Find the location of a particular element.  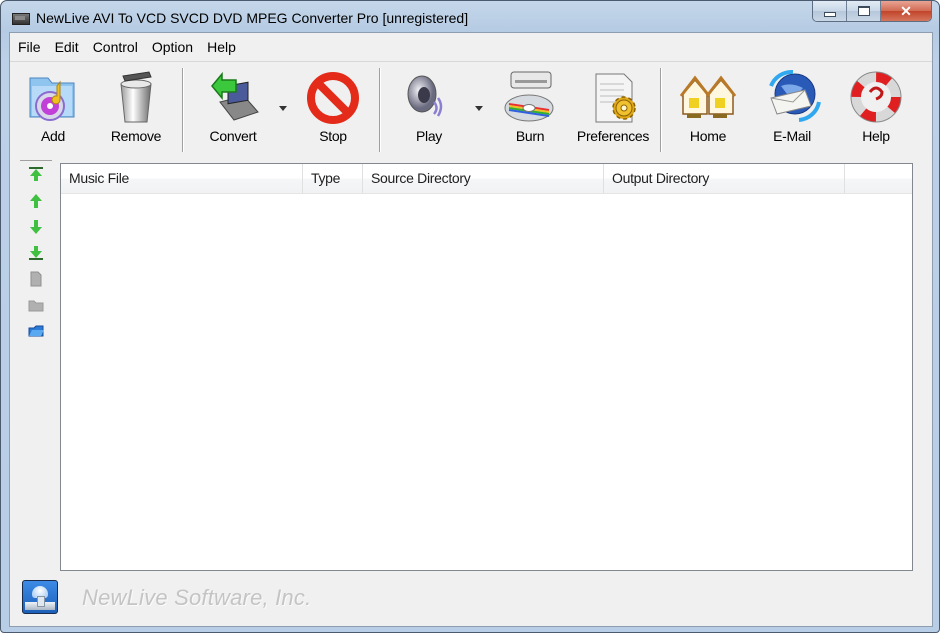

arrow-up-icon is located at coordinates (36, 201).